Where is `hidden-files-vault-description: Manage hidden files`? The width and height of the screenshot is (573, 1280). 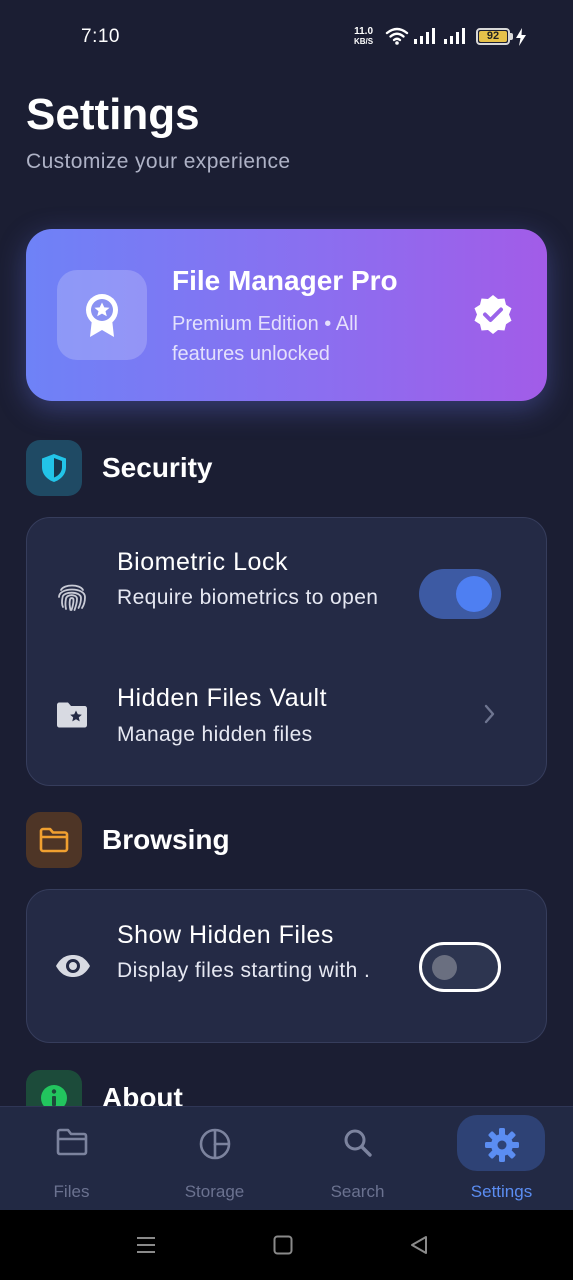 hidden-files-vault-description: Manage hidden files is located at coordinates (215, 734).